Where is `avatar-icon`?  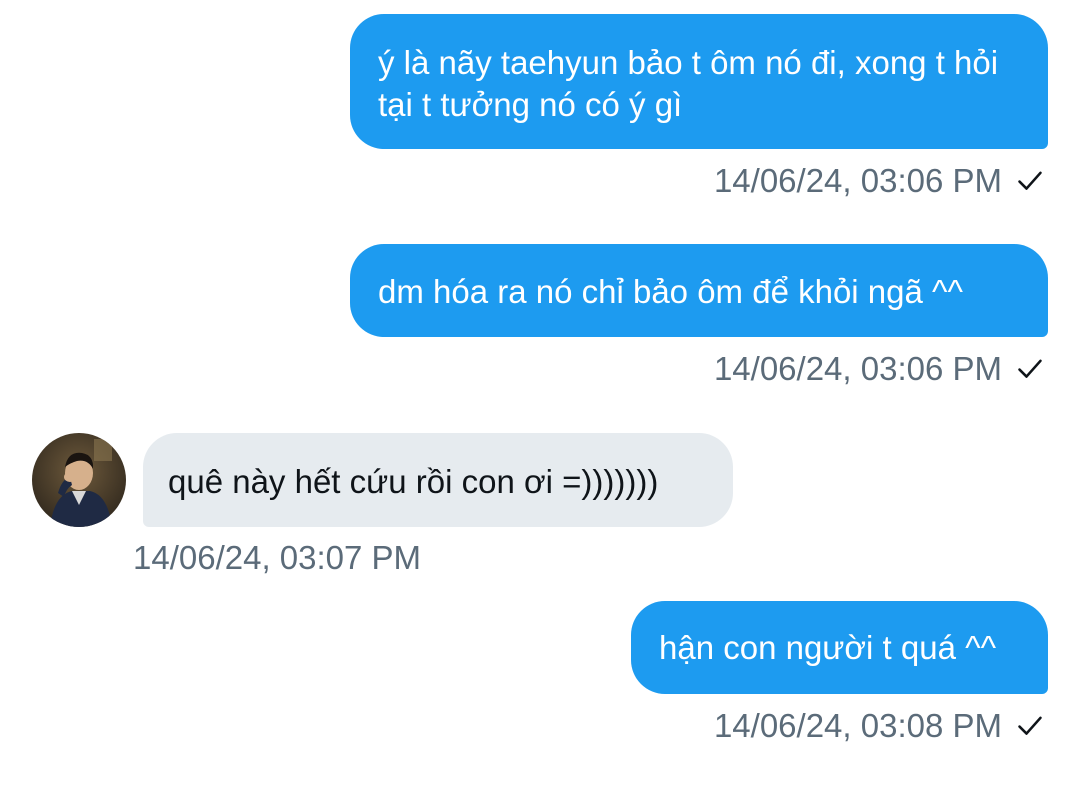 avatar-icon is located at coordinates (79, 480).